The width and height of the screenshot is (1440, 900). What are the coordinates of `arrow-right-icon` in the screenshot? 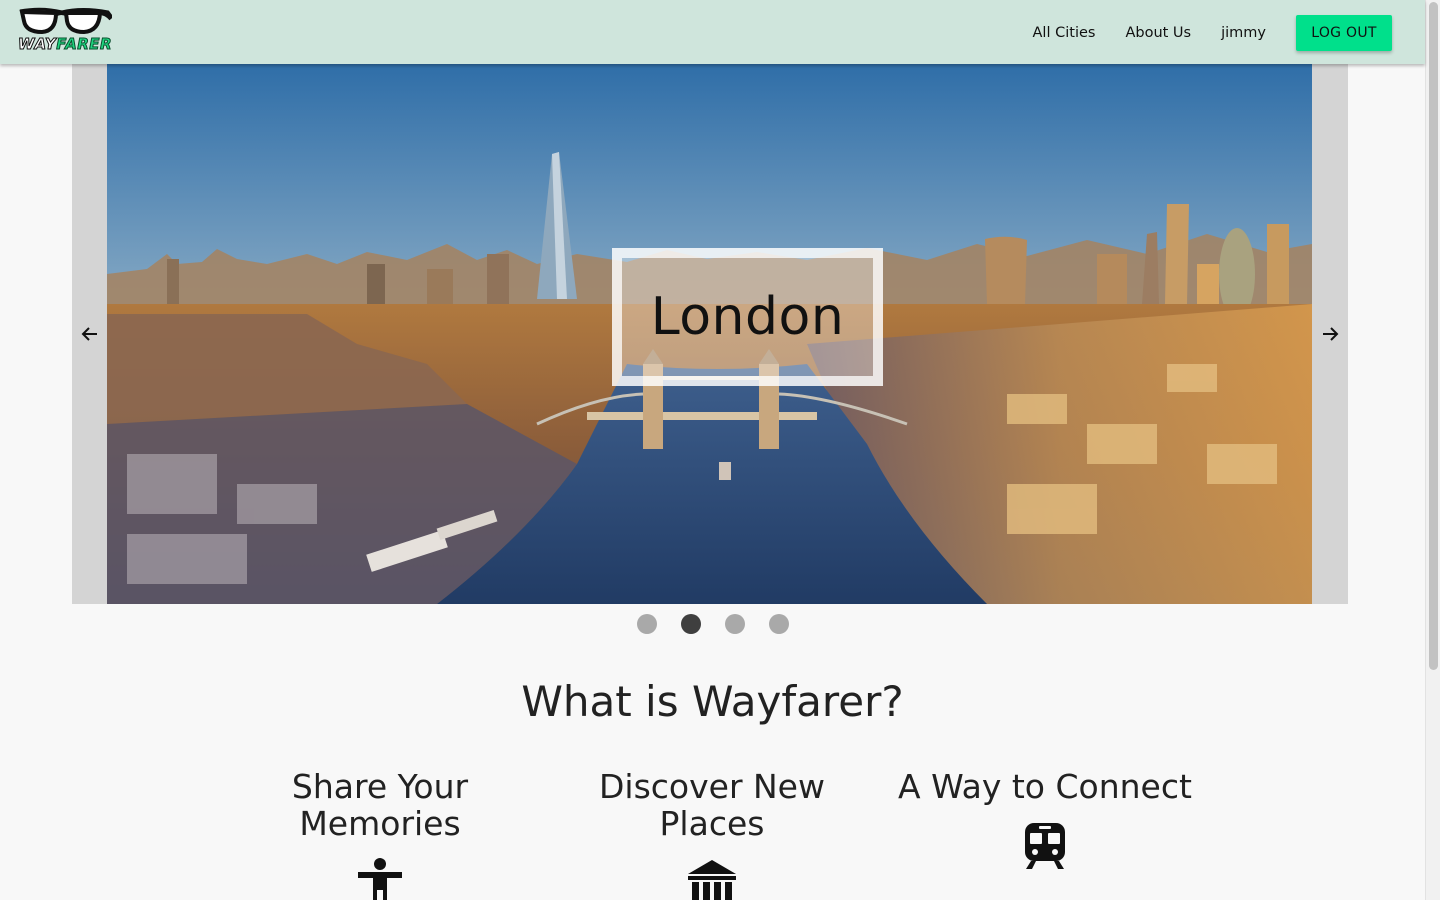 It's located at (1331, 334).